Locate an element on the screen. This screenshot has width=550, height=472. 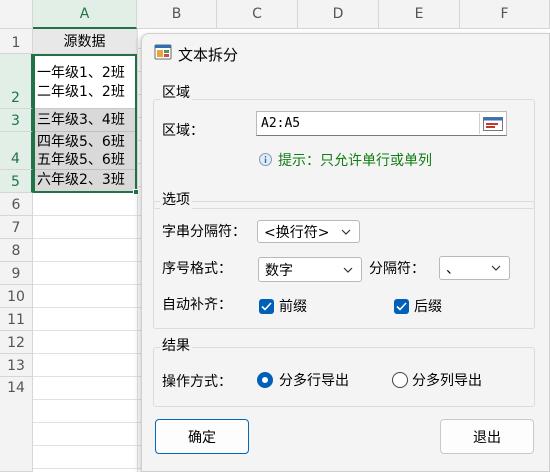
separator-select-value: <换行符> is located at coordinates (297, 232).